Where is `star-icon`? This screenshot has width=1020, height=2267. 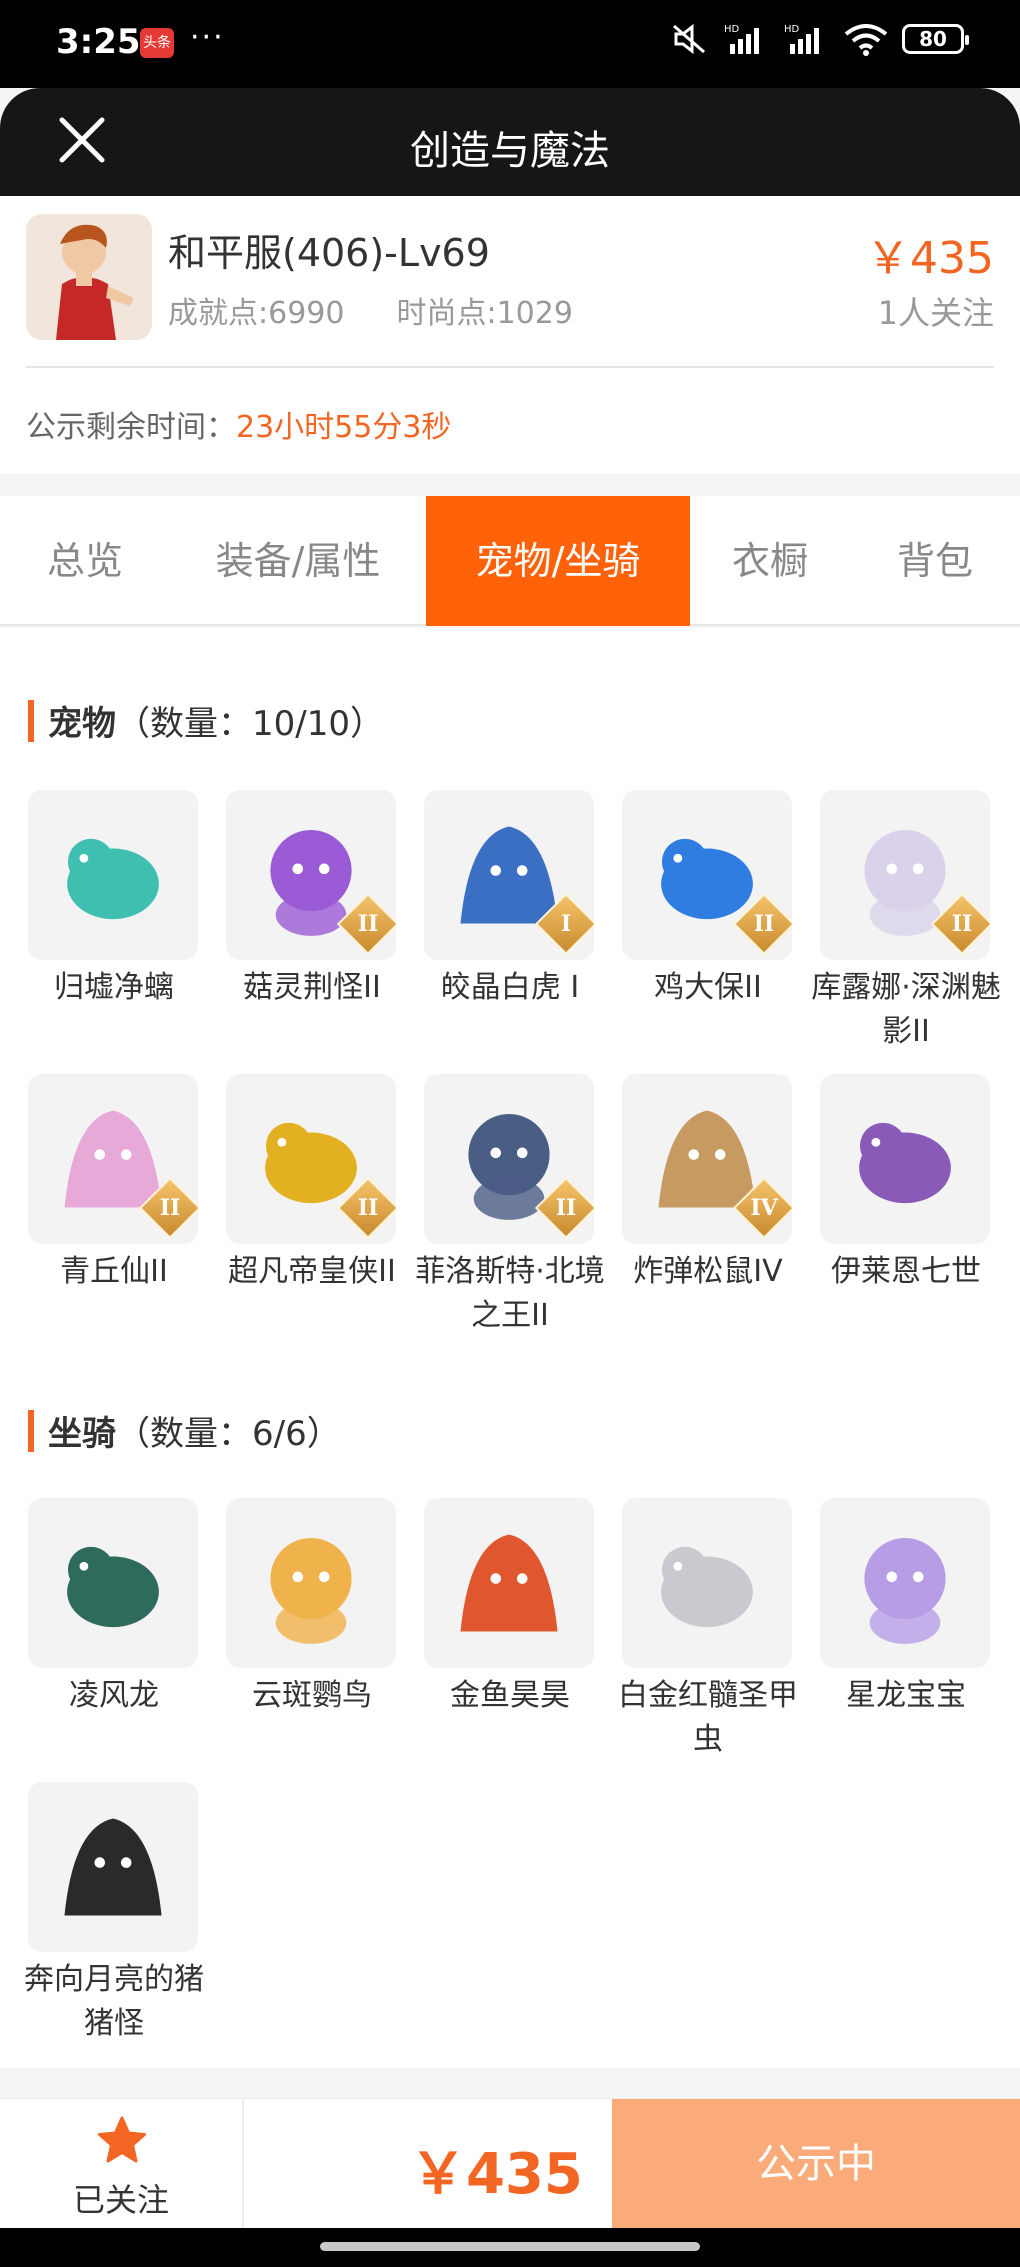 star-icon is located at coordinates (122, 2139).